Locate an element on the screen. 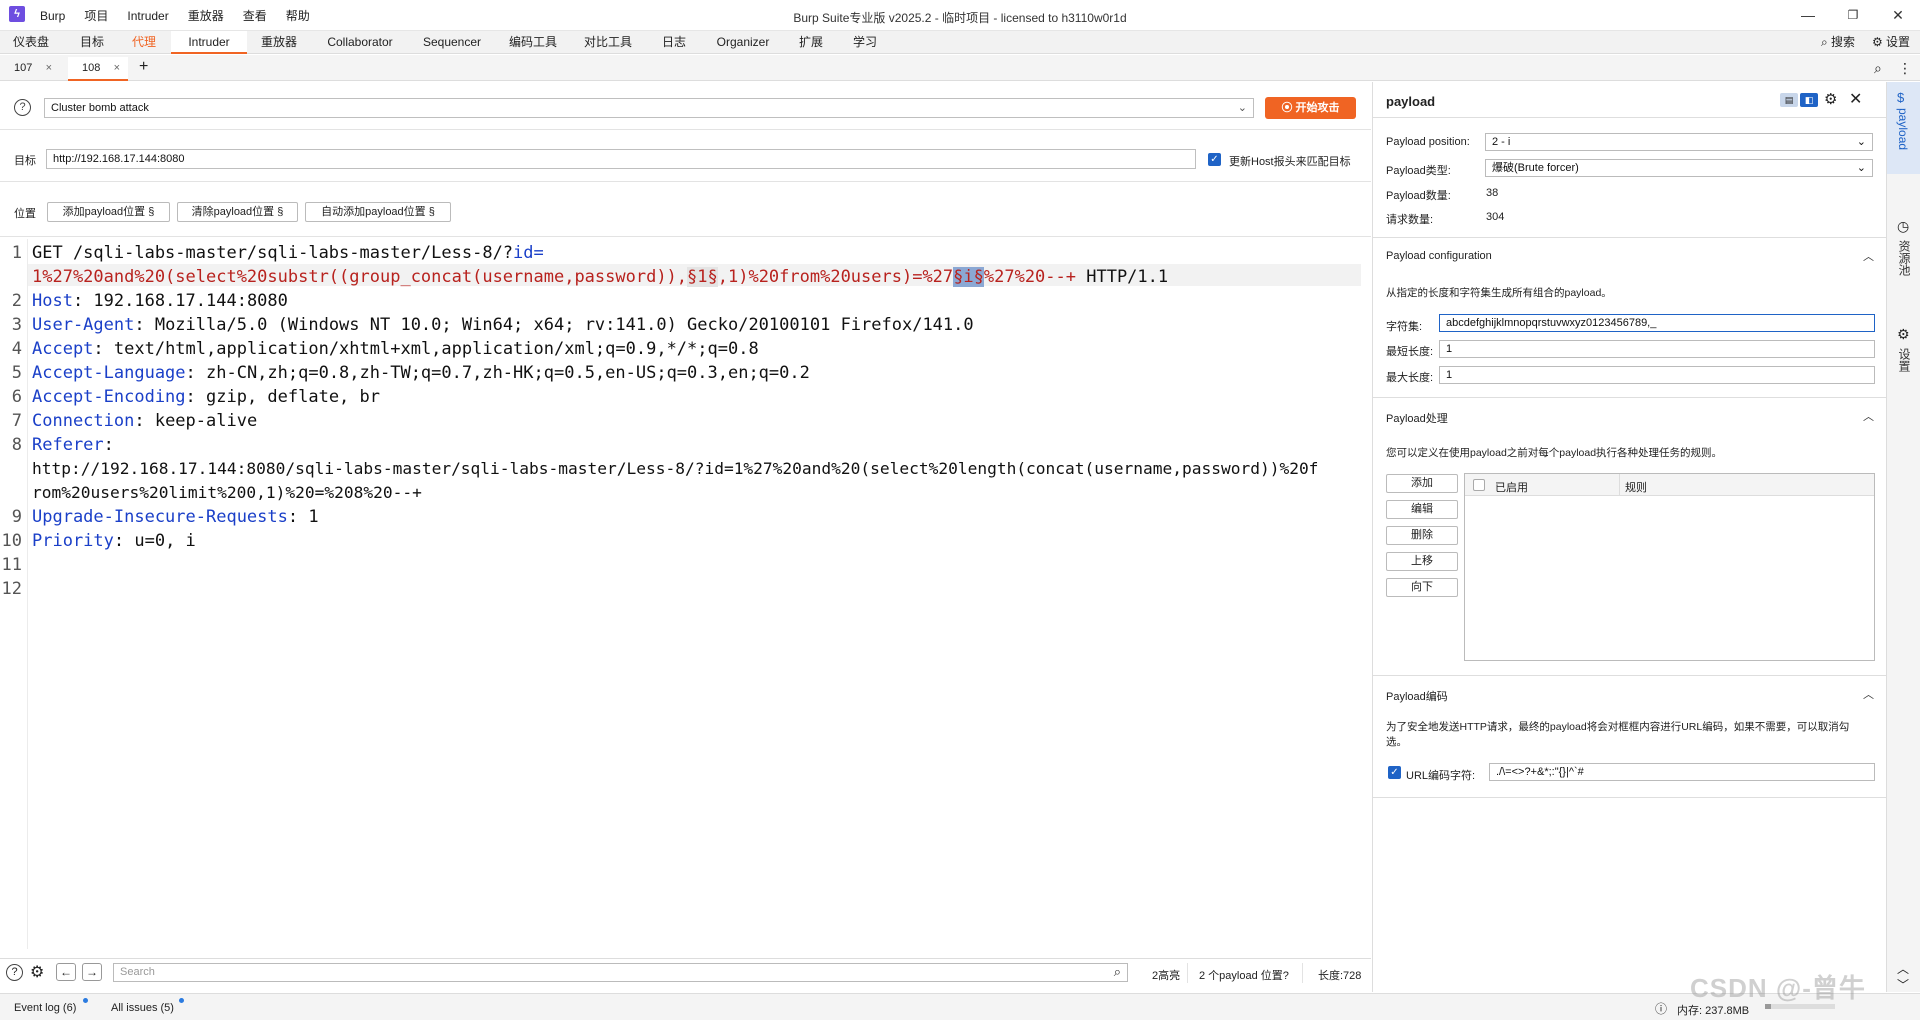  edit-rule-button: 编辑 is located at coordinates (1422, 509).